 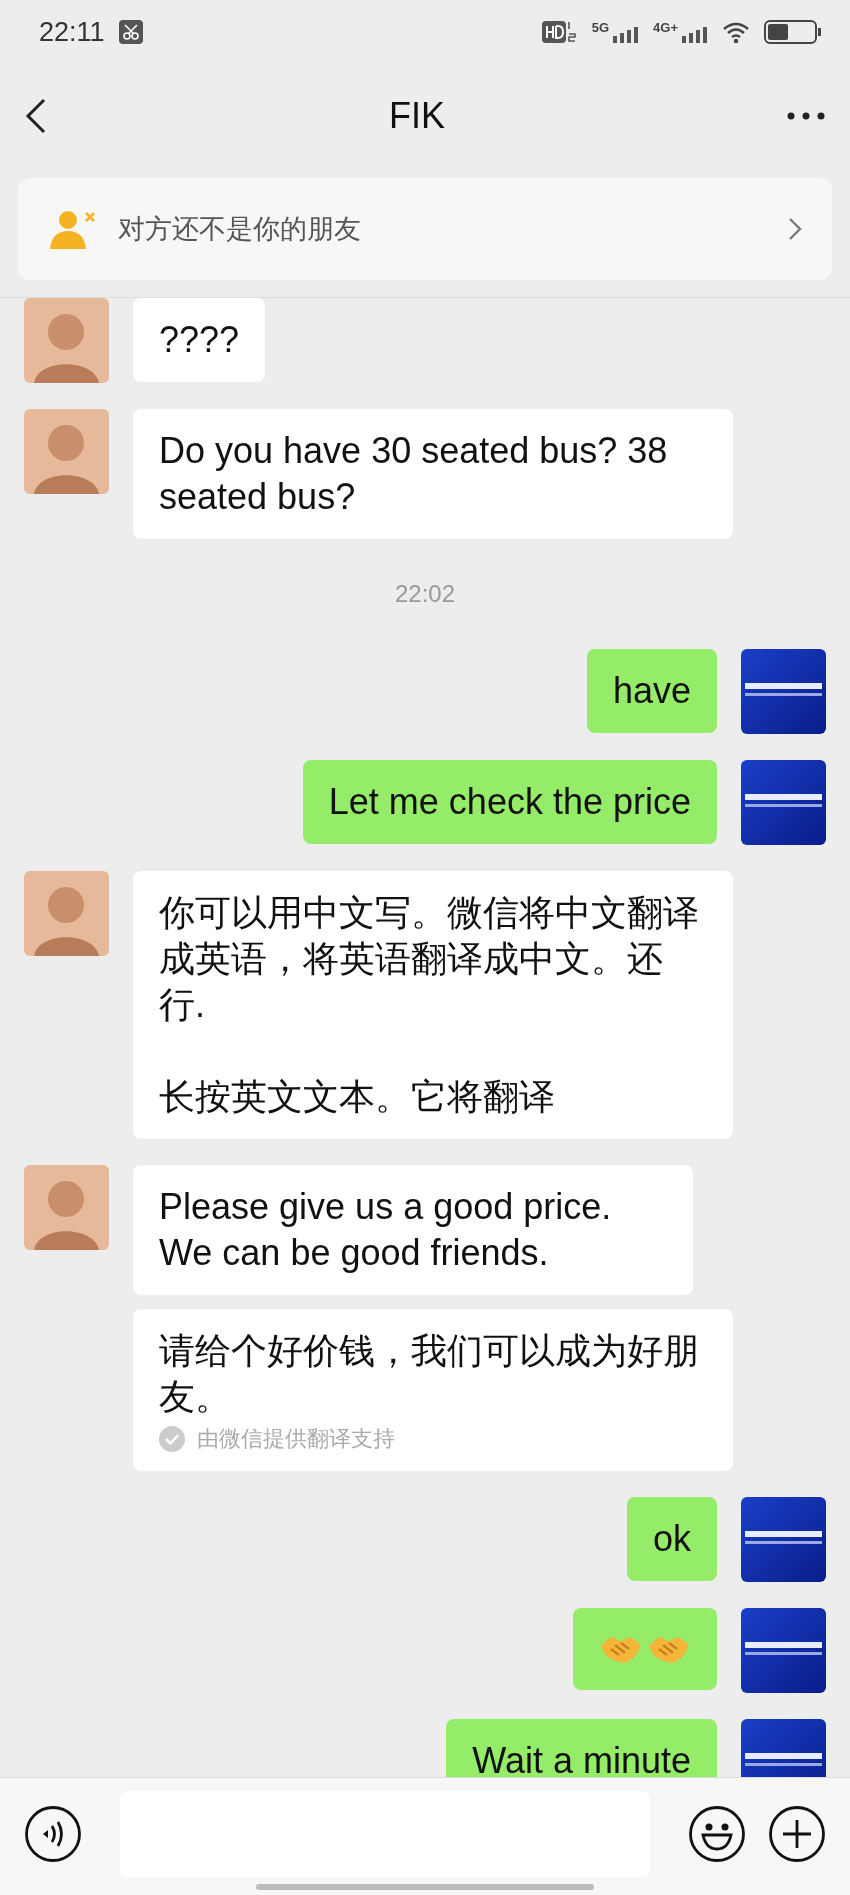 What do you see at coordinates (665, 27) in the screenshot?
I see `network-label: 4G+` at bounding box center [665, 27].